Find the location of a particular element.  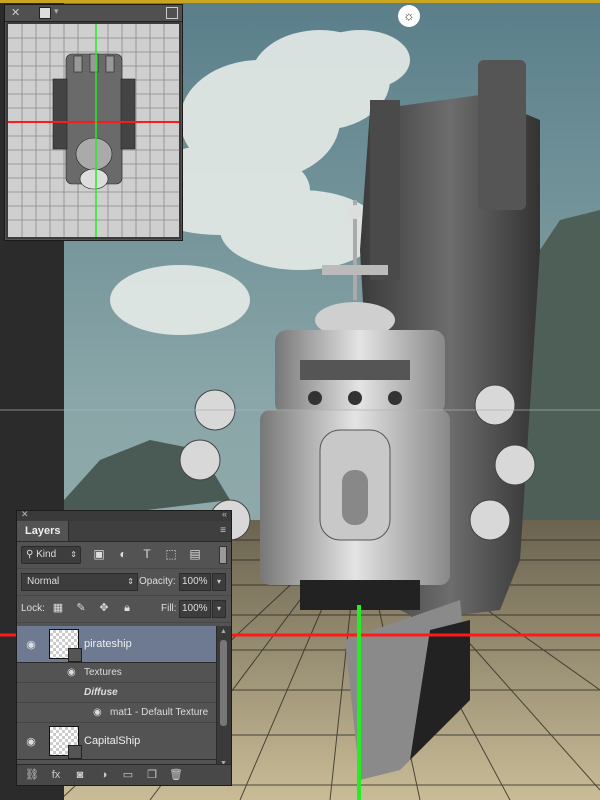

pixel-filter-icon: ▣ is located at coordinates (99, 554).